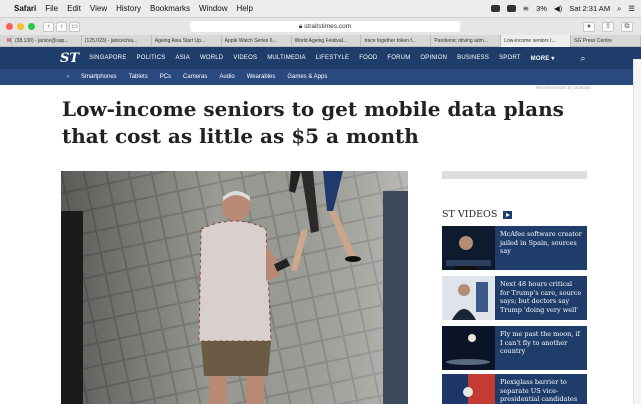  I want to click on page-scrollbar, so click(637, 231).